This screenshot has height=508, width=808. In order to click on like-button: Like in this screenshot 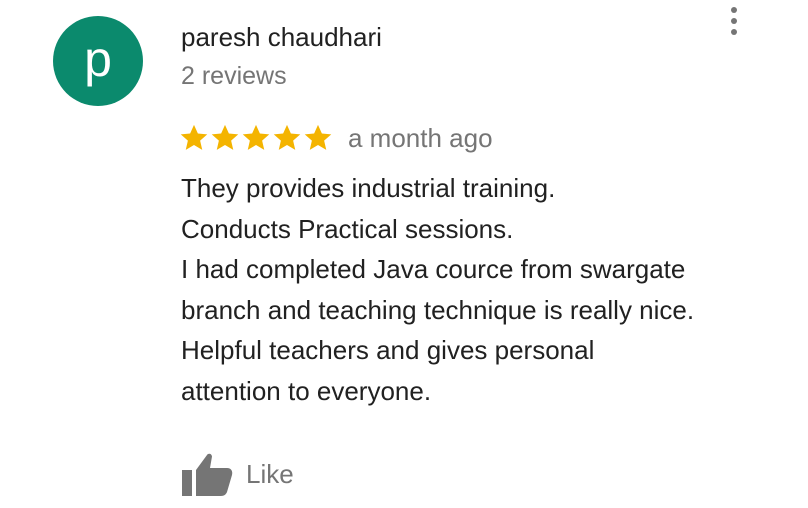, I will do `click(237, 474)`.